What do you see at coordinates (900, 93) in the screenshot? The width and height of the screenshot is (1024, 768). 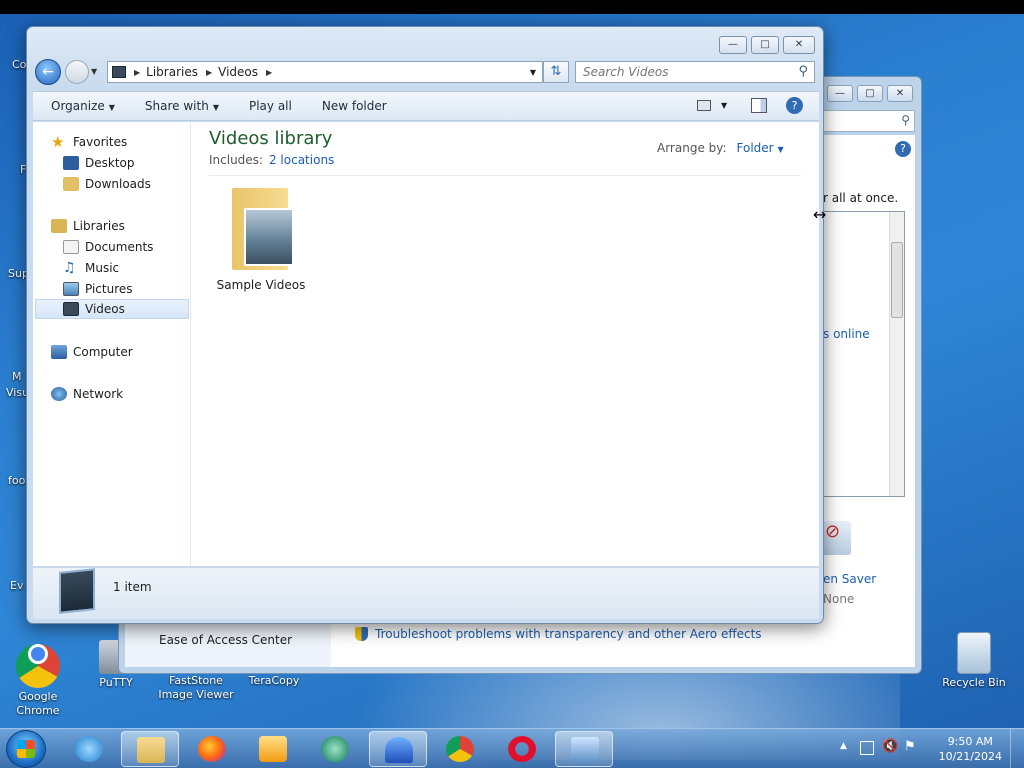 I see `bg-close-button: ✕` at bounding box center [900, 93].